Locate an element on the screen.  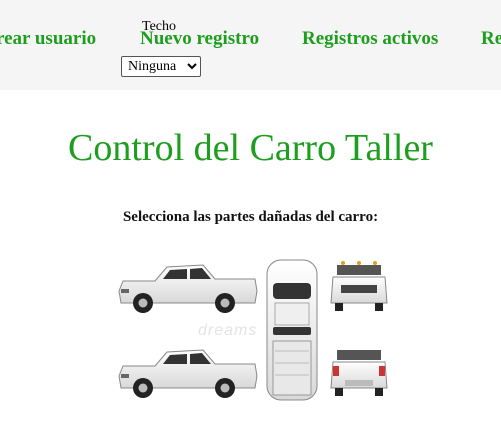
nav-crear-usuario: rear usuario is located at coordinates (48, 39).